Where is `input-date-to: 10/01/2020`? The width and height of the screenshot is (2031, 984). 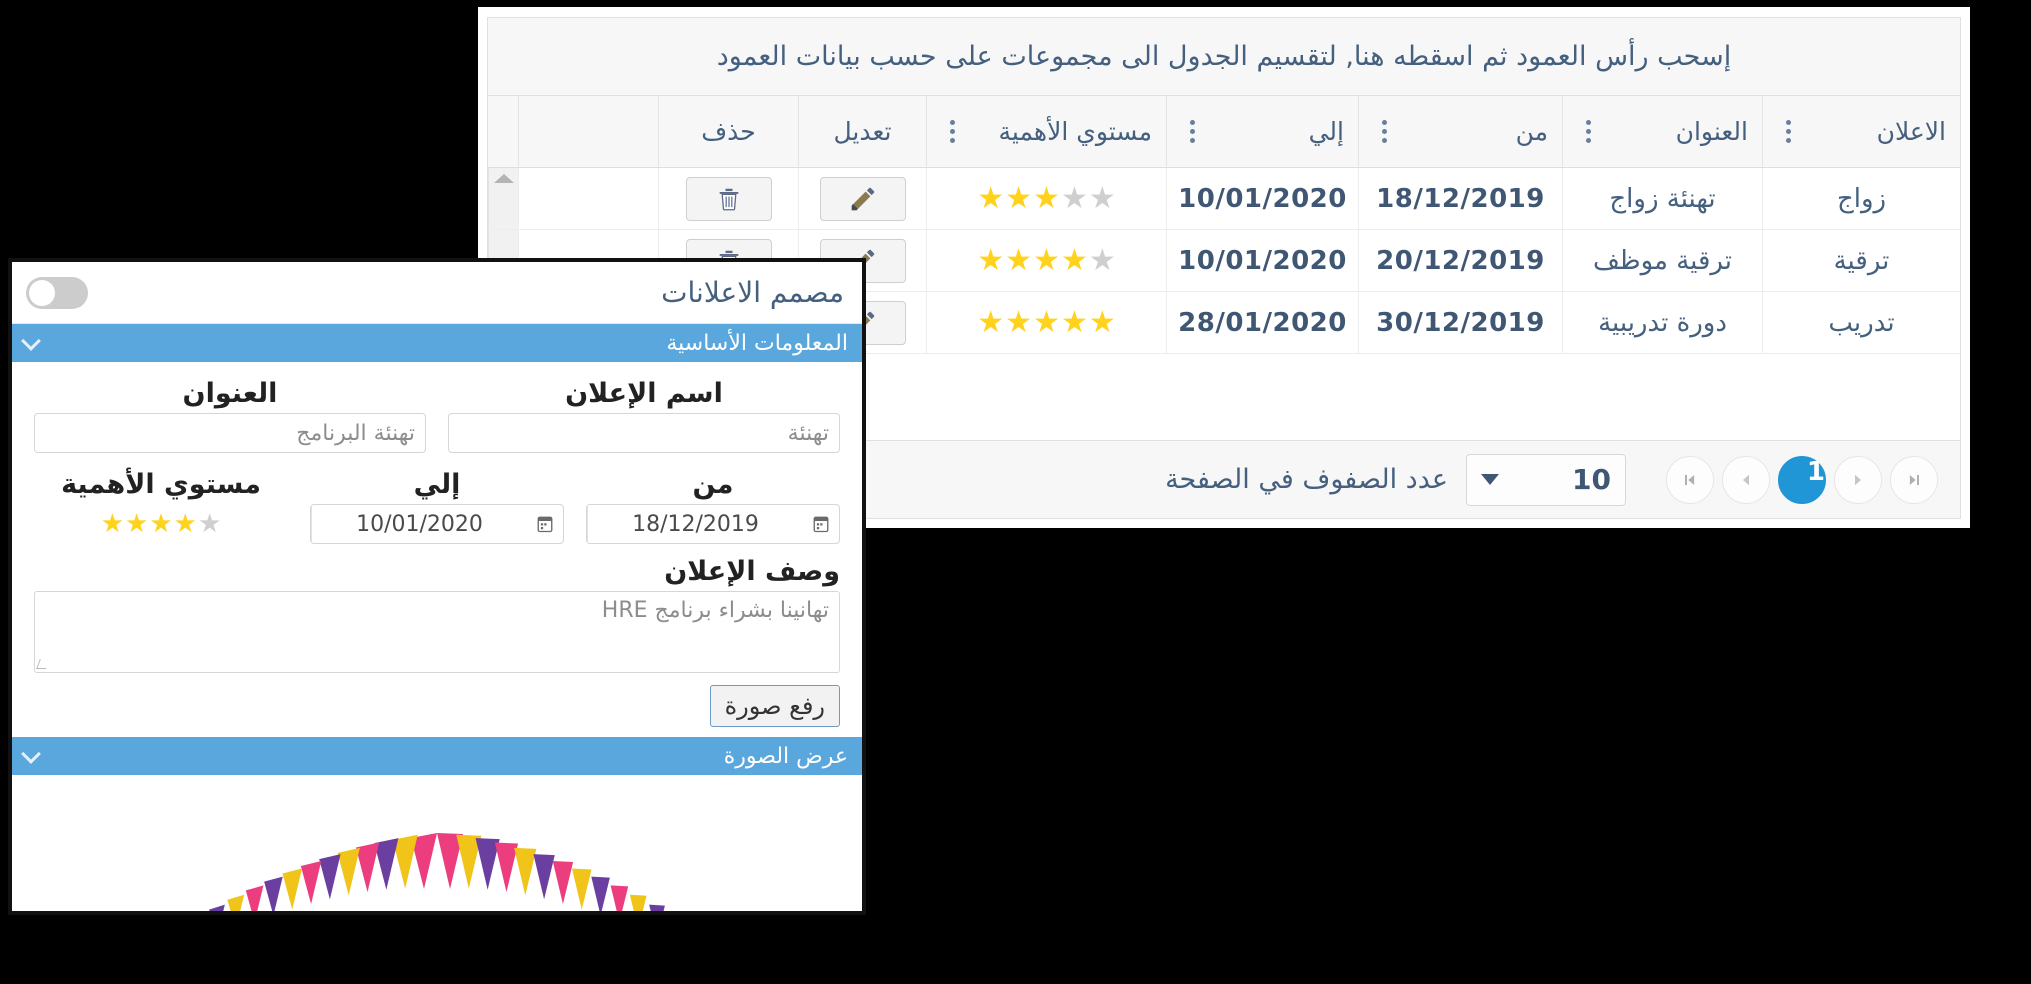 input-date-to: 10/01/2020 is located at coordinates (437, 524).